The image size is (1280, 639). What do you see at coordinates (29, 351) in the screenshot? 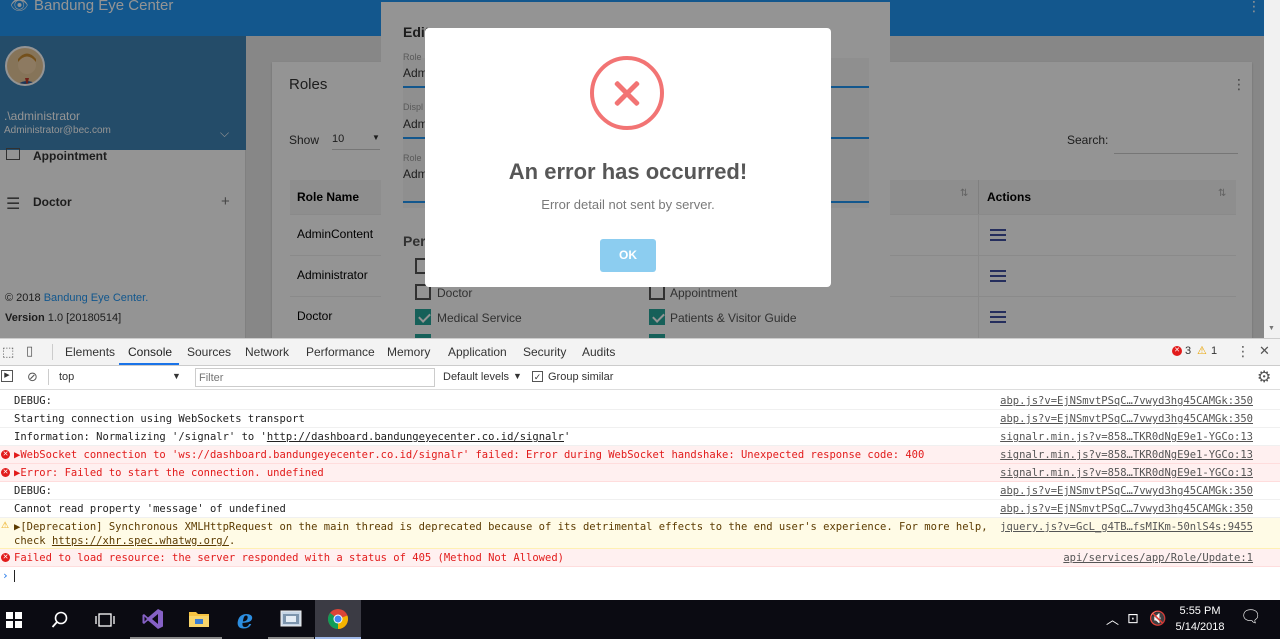
I see `device-toolbar-icon: ▯` at bounding box center [29, 351].